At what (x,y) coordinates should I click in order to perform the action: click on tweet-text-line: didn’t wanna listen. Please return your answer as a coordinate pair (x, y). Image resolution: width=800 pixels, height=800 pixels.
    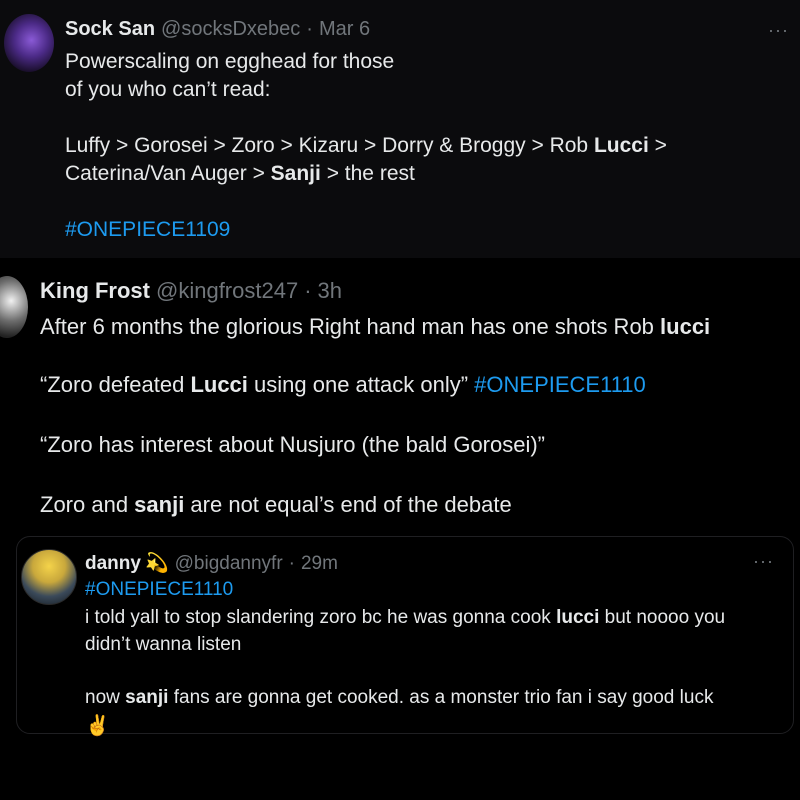
    Looking at the image, I should click on (163, 644).